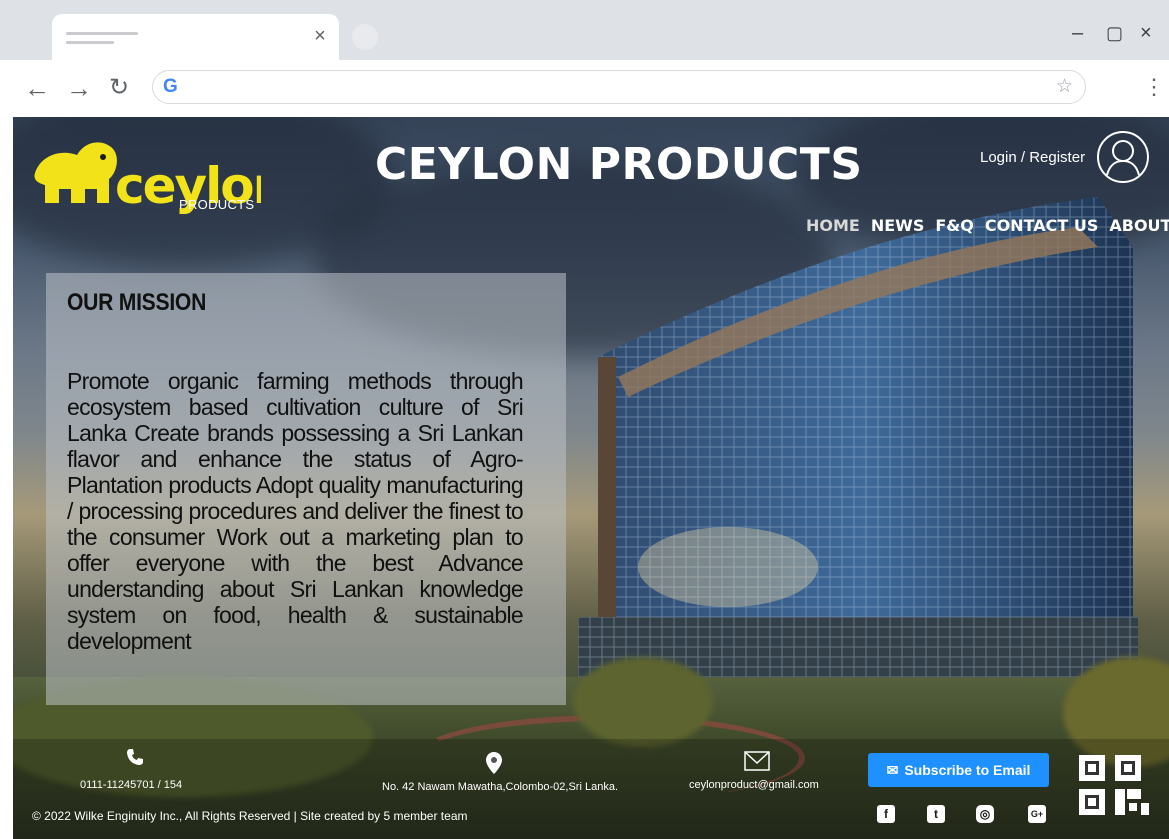 The image size is (1169, 839). I want to click on twitter-icon: t, so click(936, 814).